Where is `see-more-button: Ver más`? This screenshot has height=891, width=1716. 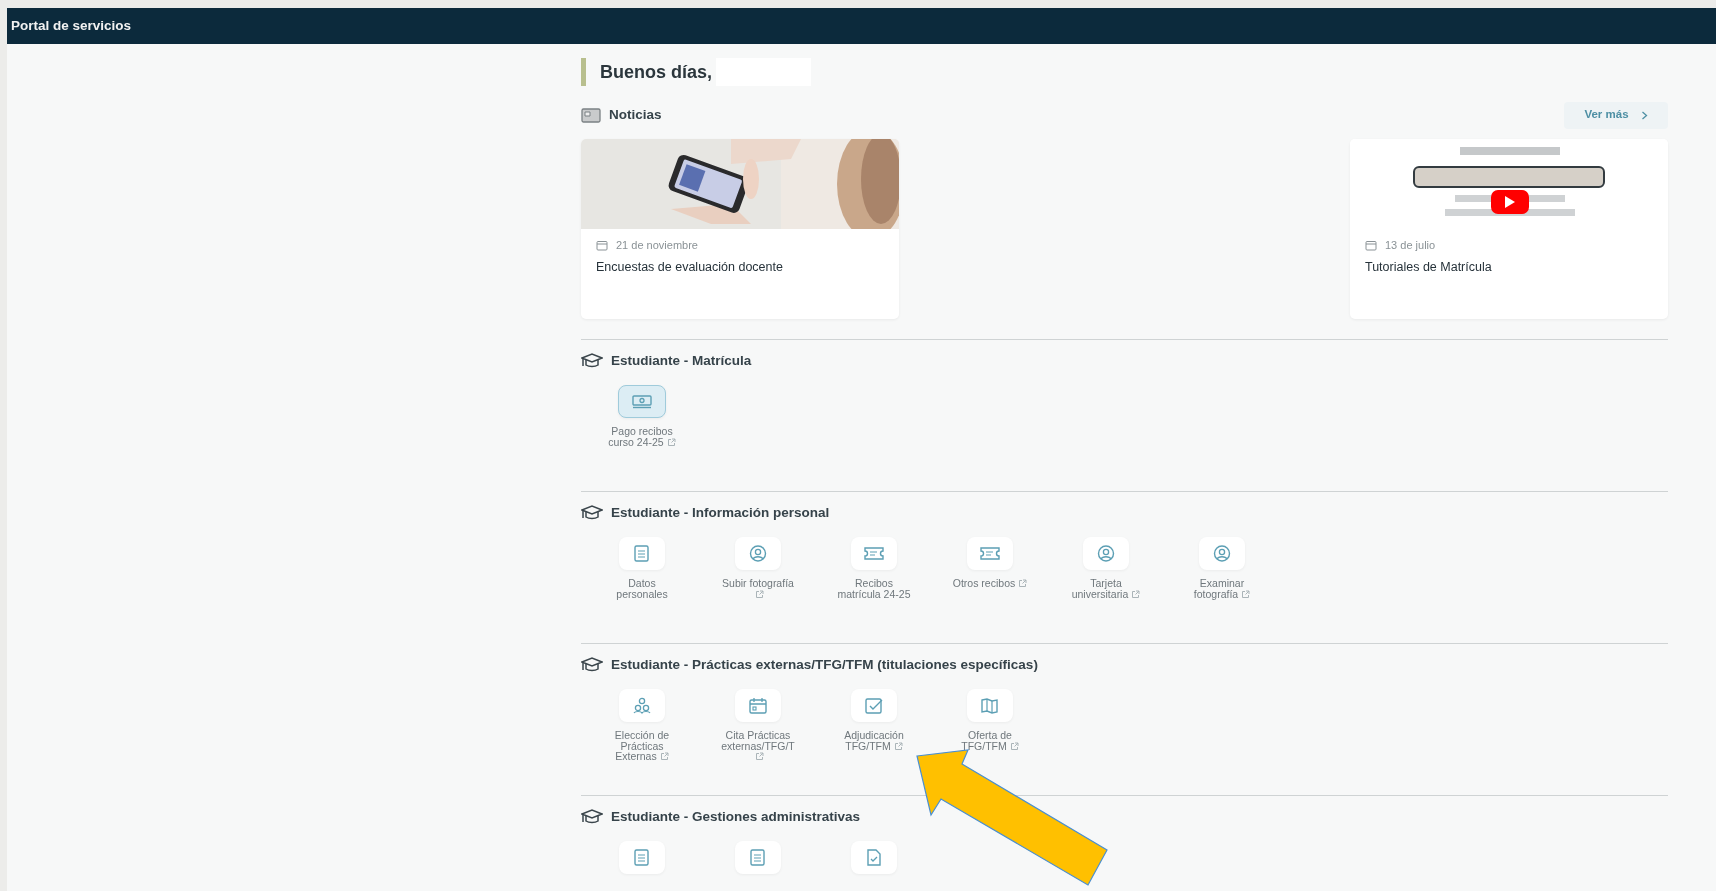
see-more-button: Ver más is located at coordinates (1616, 115).